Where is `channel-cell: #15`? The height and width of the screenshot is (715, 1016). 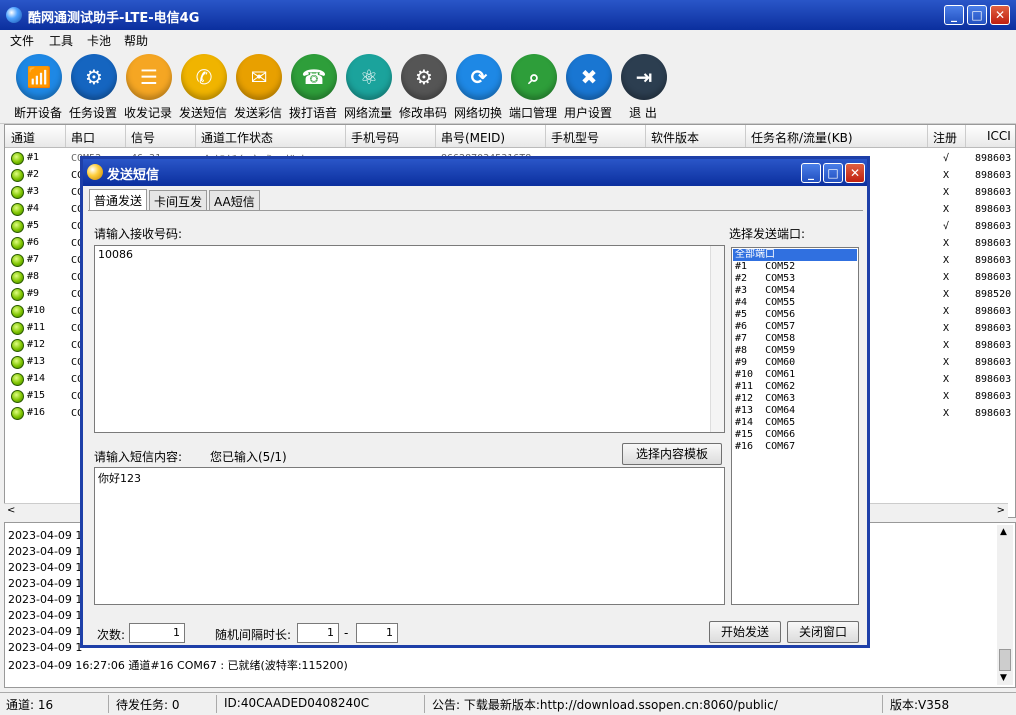 channel-cell: #15 is located at coordinates (36, 395).